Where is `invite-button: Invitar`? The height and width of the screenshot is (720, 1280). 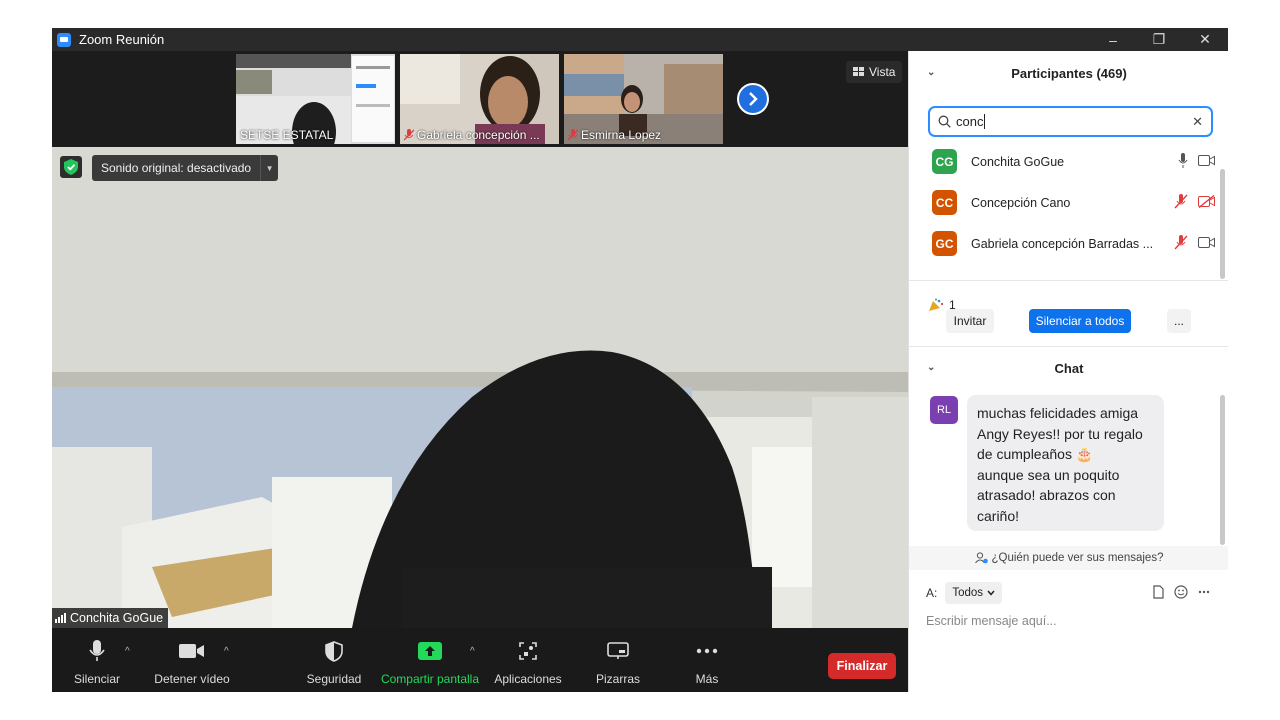 invite-button: Invitar is located at coordinates (970, 321).